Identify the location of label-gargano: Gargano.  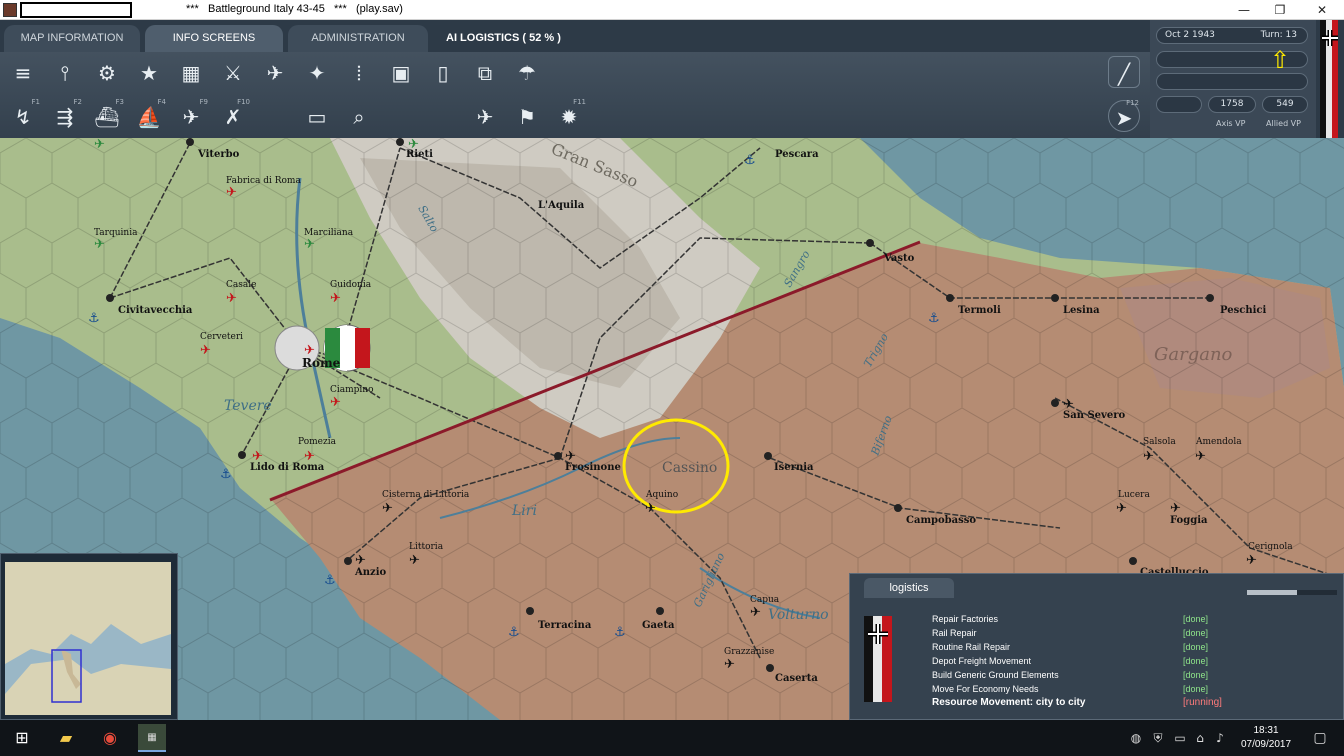
(1193, 354).